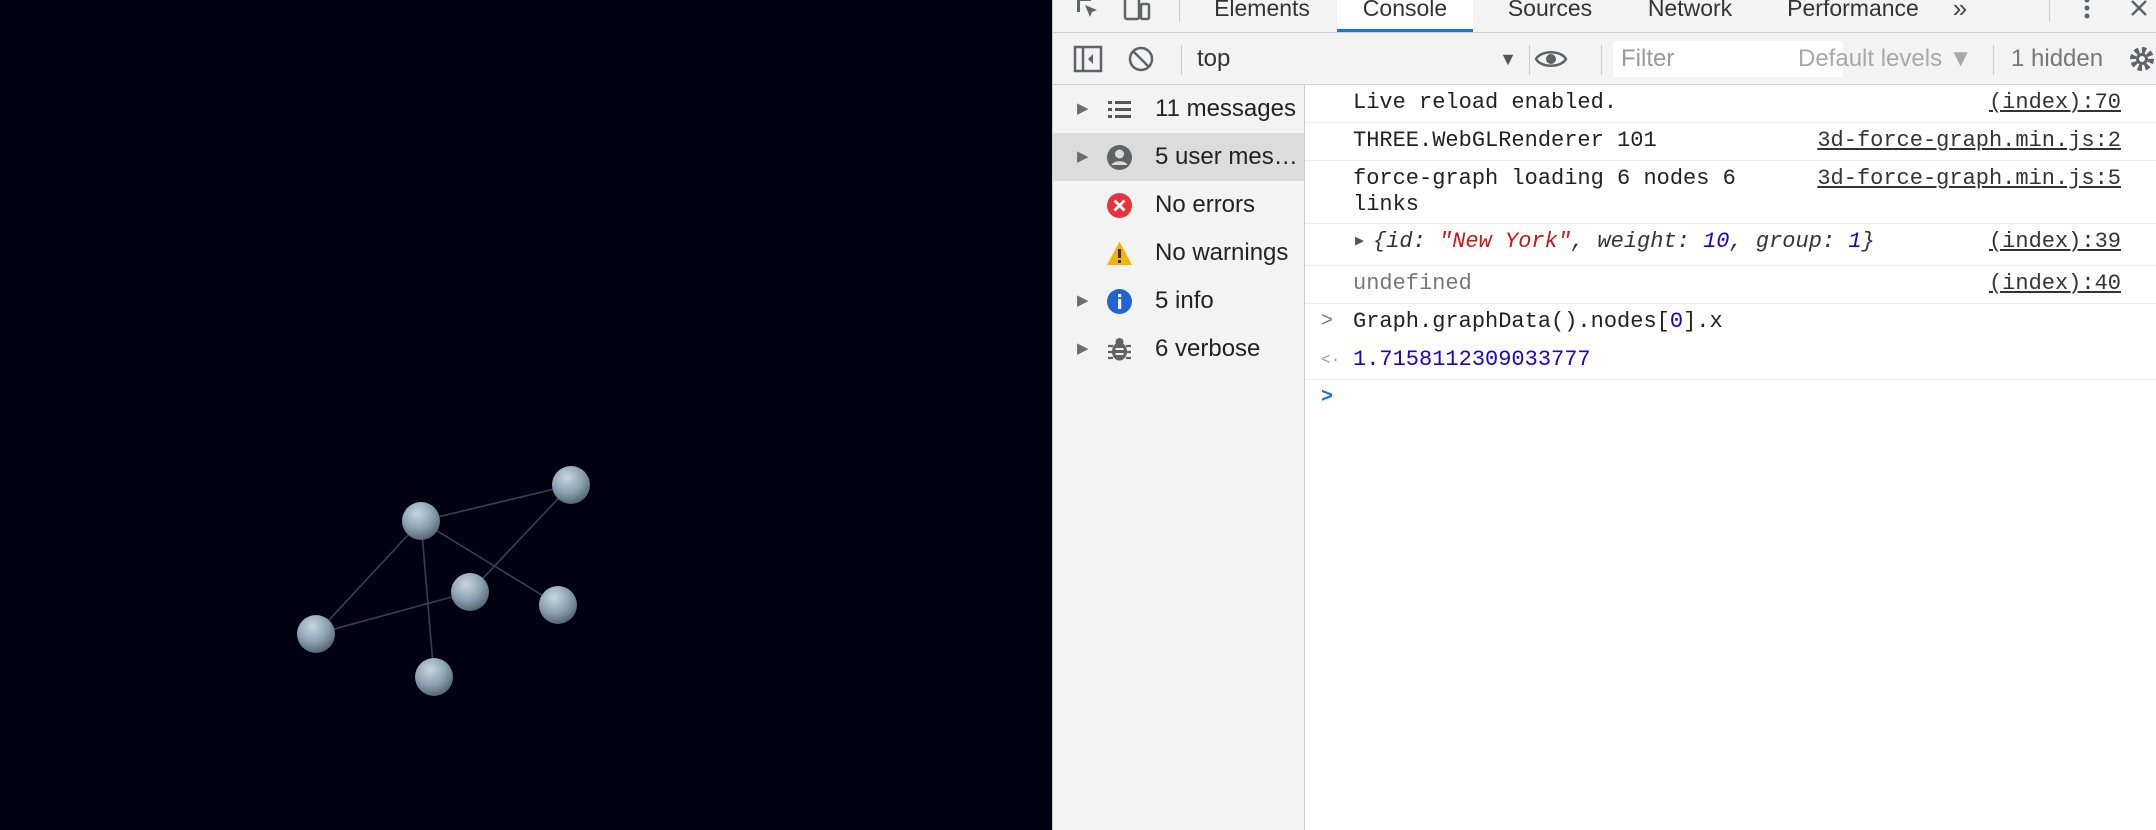  I want to click on source-link: (index):40, so click(2055, 284).